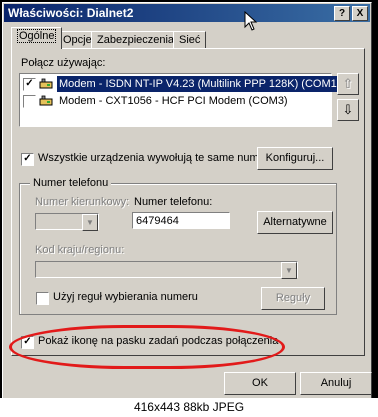 The height and width of the screenshot is (417, 378). I want to click on area-code-combo: ▼, so click(67, 222).